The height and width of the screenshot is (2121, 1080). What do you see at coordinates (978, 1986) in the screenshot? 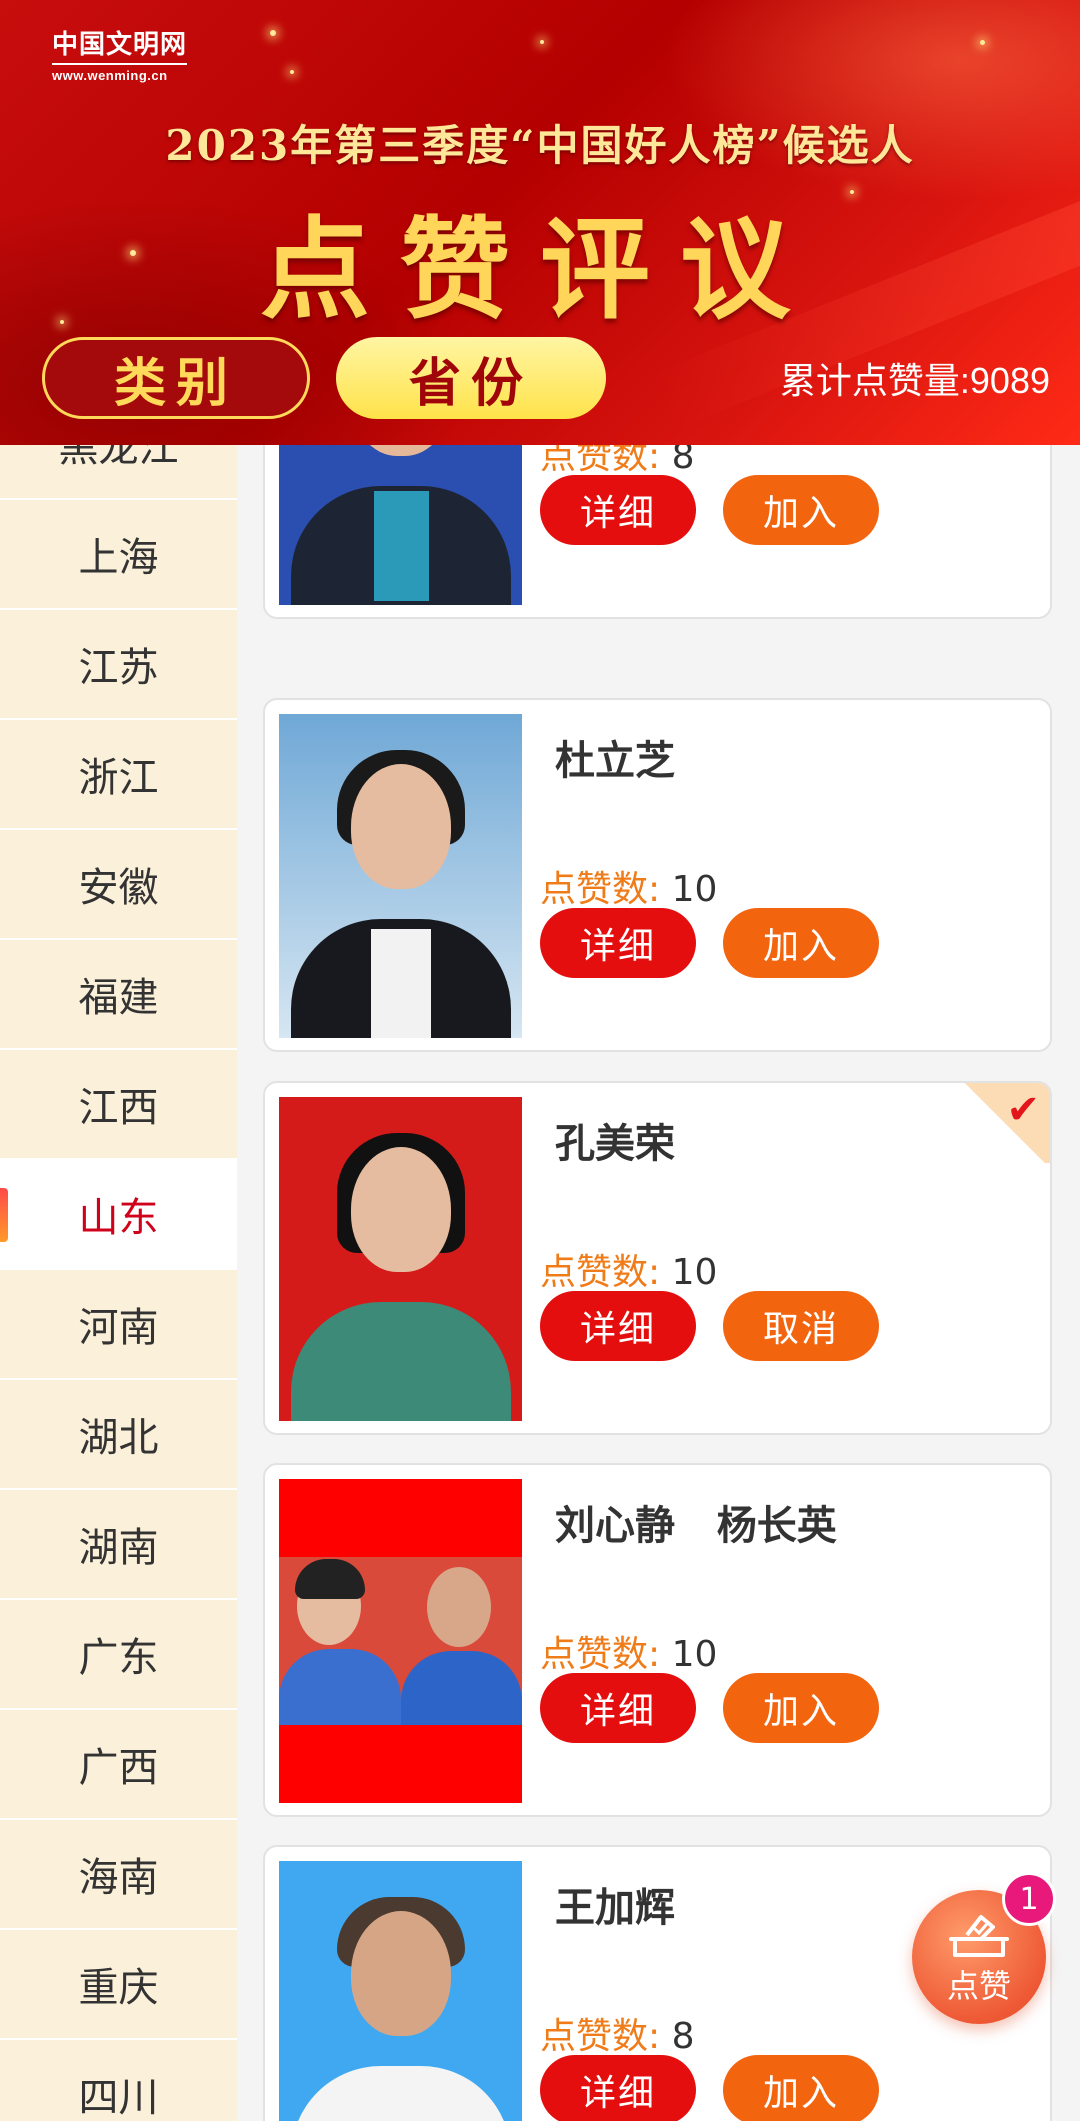
I see `fab-label: 点赞` at bounding box center [978, 1986].